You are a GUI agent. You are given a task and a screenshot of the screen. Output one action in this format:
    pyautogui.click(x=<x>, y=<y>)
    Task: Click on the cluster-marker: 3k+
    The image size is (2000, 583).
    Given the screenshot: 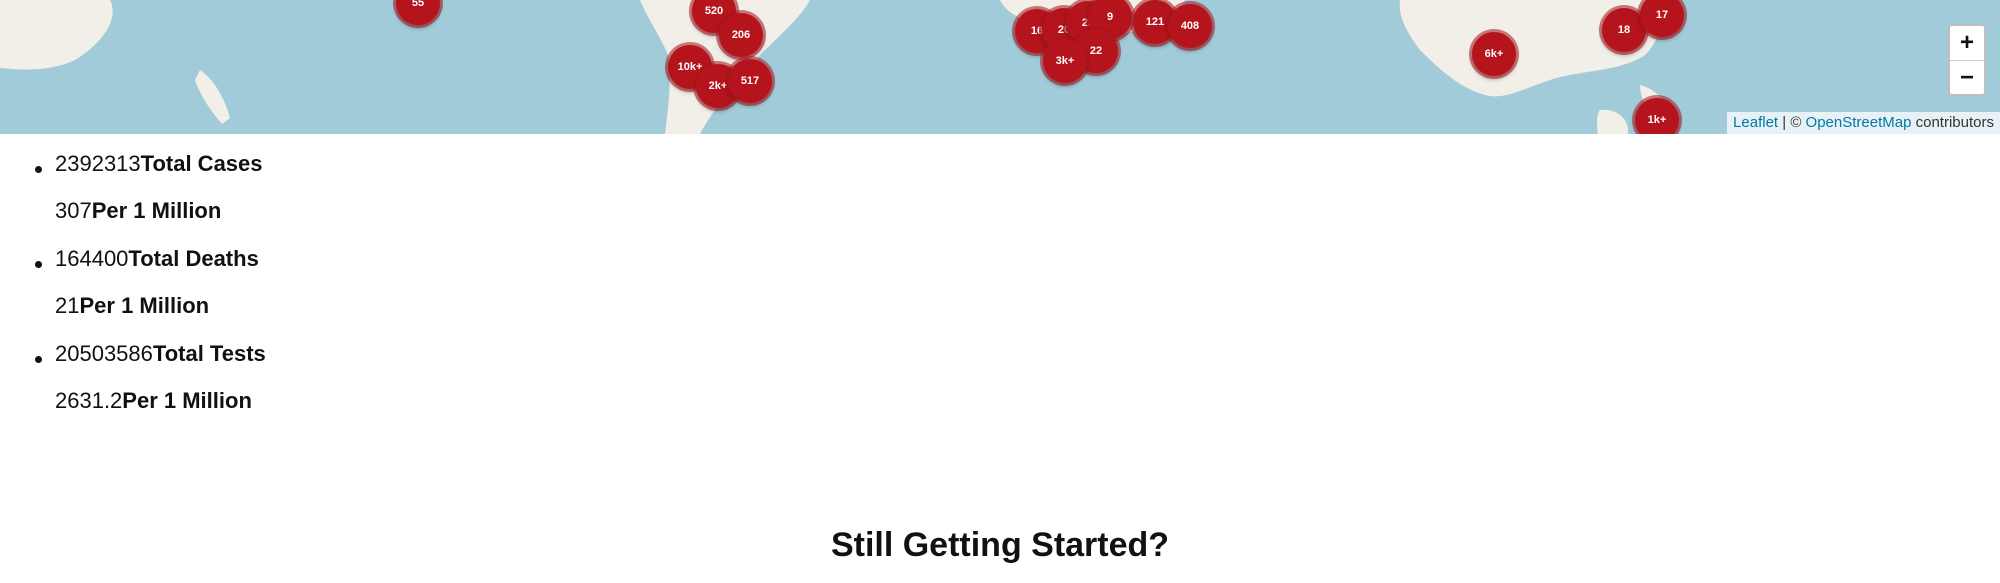 What is the action you would take?
    pyautogui.click(x=1065, y=61)
    